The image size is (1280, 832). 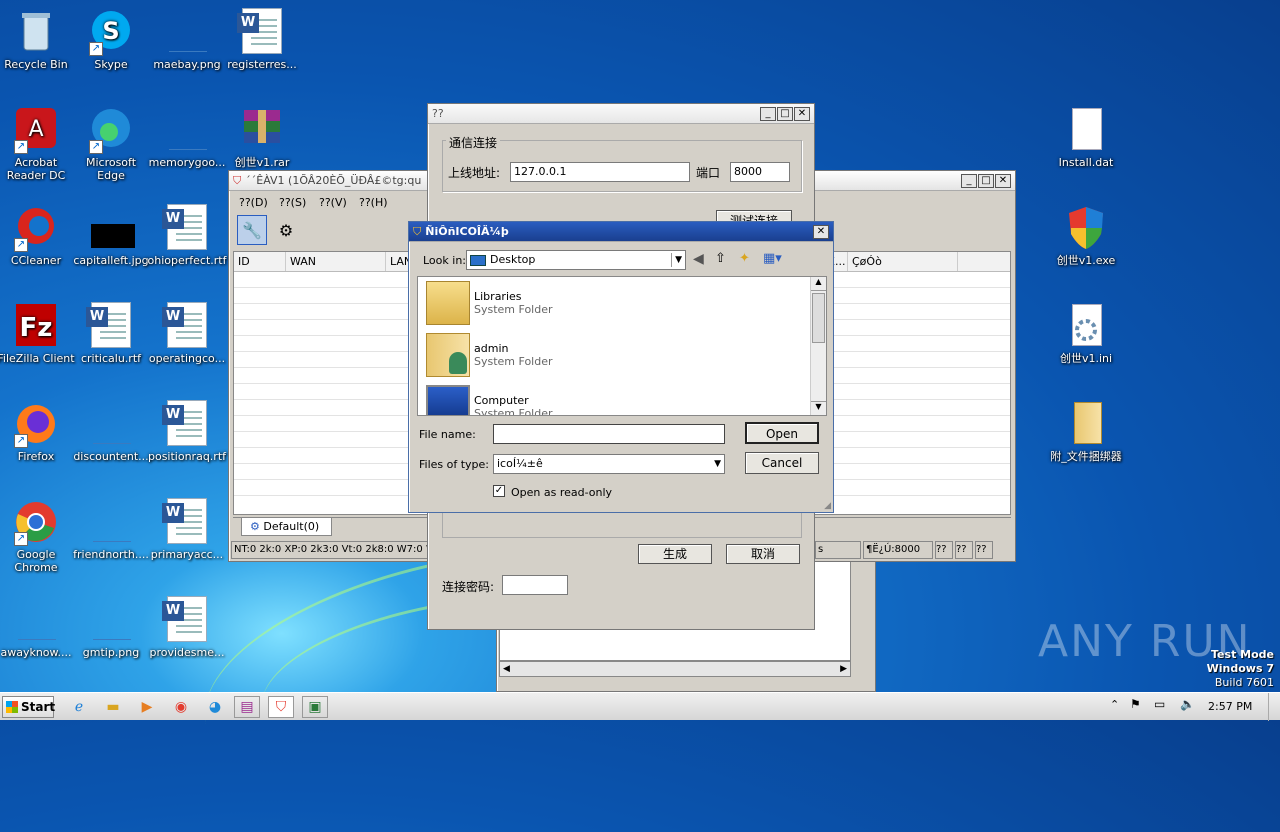 I want to click on network-icon: ▭, so click(x=1159, y=704).